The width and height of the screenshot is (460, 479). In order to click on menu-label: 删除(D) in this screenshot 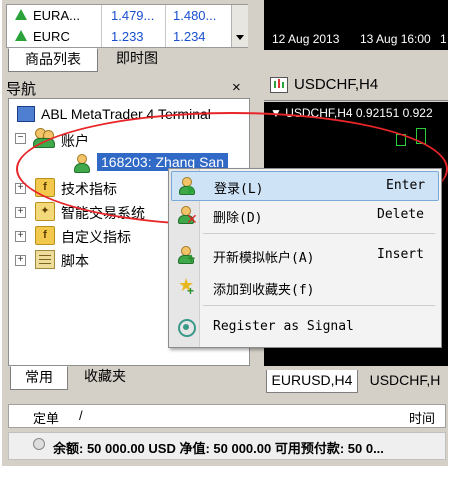, I will do `click(238, 218)`.